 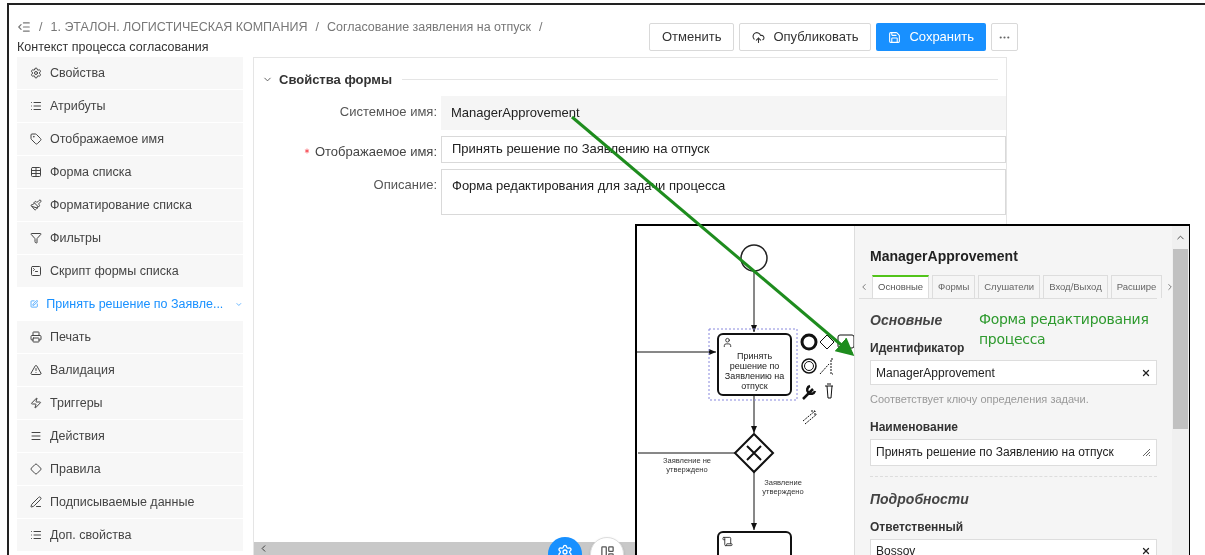 What do you see at coordinates (980, 399) in the screenshot?
I see `field-hint: Соответствует ключу определения задачи.` at bounding box center [980, 399].